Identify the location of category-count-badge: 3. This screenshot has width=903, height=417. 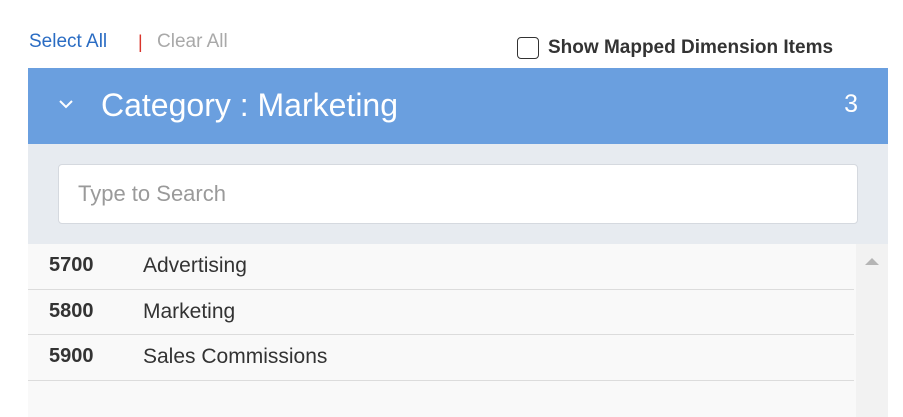
(851, 104).